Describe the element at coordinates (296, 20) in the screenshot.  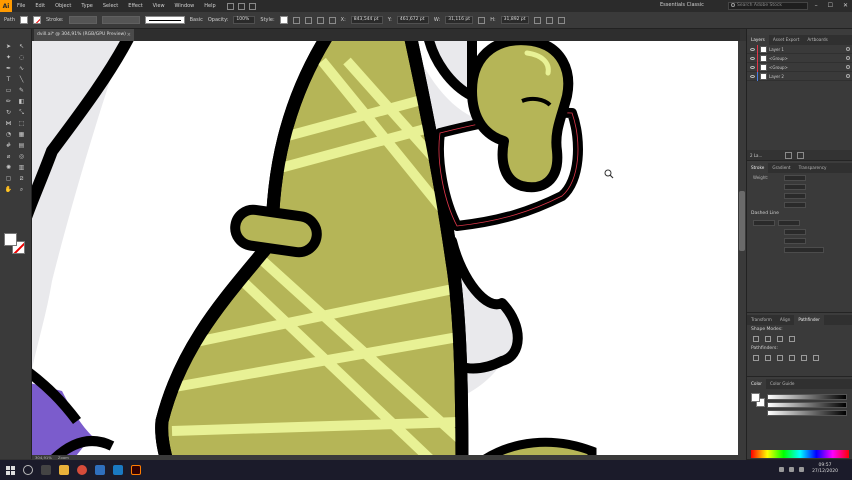
I see `recolor-artwork-icon` at that location.